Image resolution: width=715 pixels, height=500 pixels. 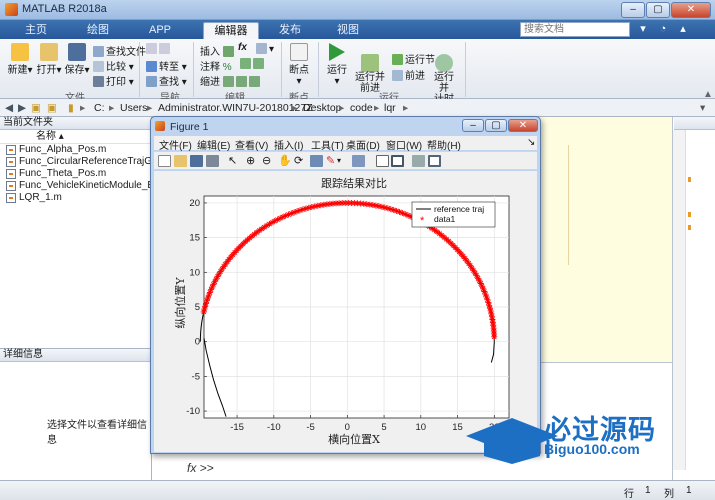 I want to click on maximize-button: ▢, so click(x=658, y=10).